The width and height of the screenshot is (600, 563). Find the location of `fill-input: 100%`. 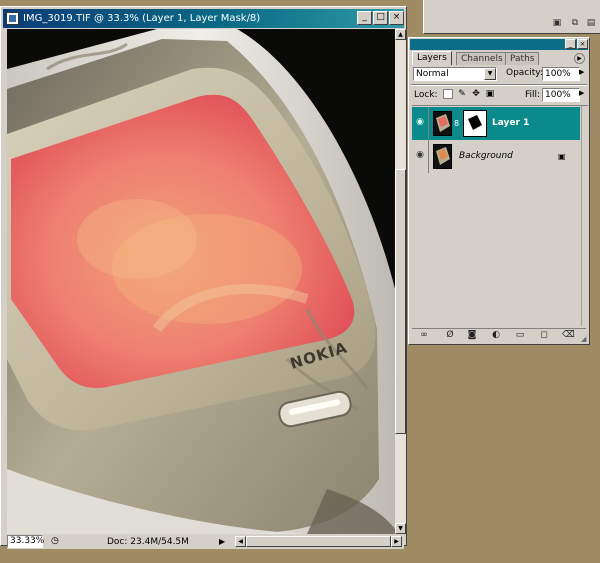

fill-input: 100% is located at coordinates (561, 95).